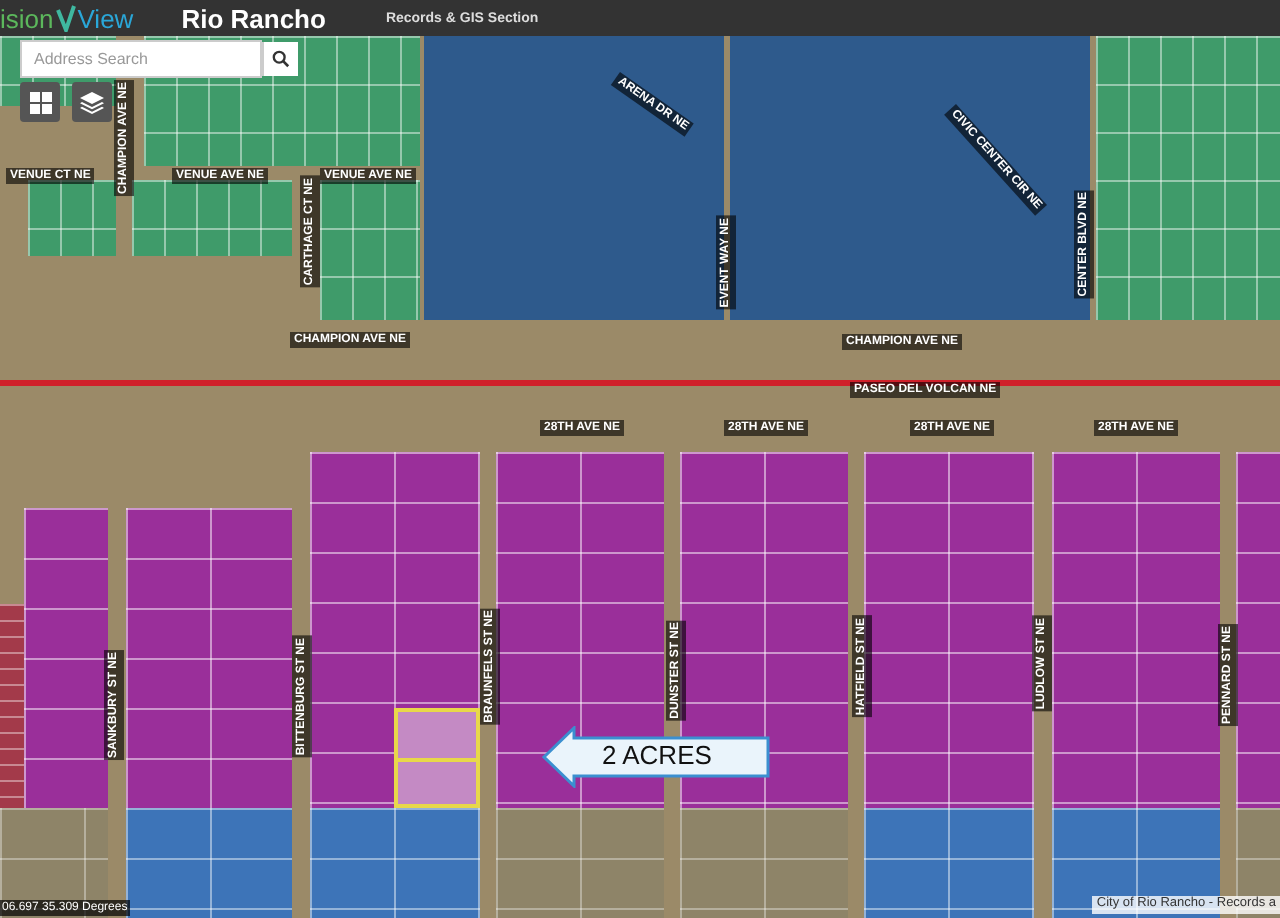 This screenshot has width=1280, height=918. I want to click on callout-label: 2 ACRES, so click(657, 755).